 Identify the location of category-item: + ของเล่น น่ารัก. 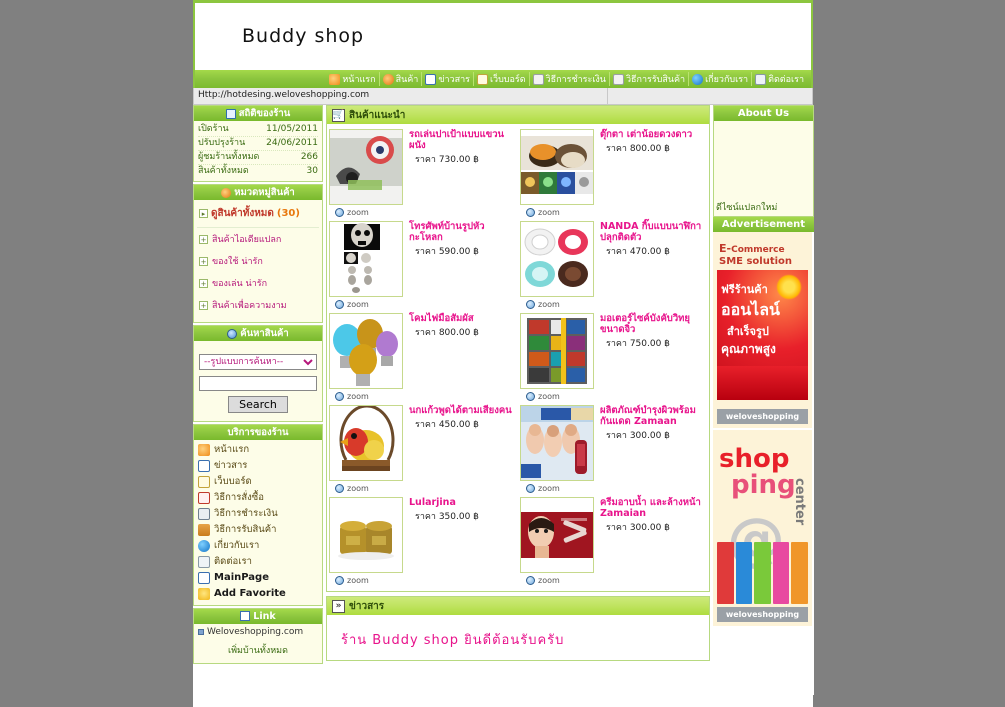
(258, 283).